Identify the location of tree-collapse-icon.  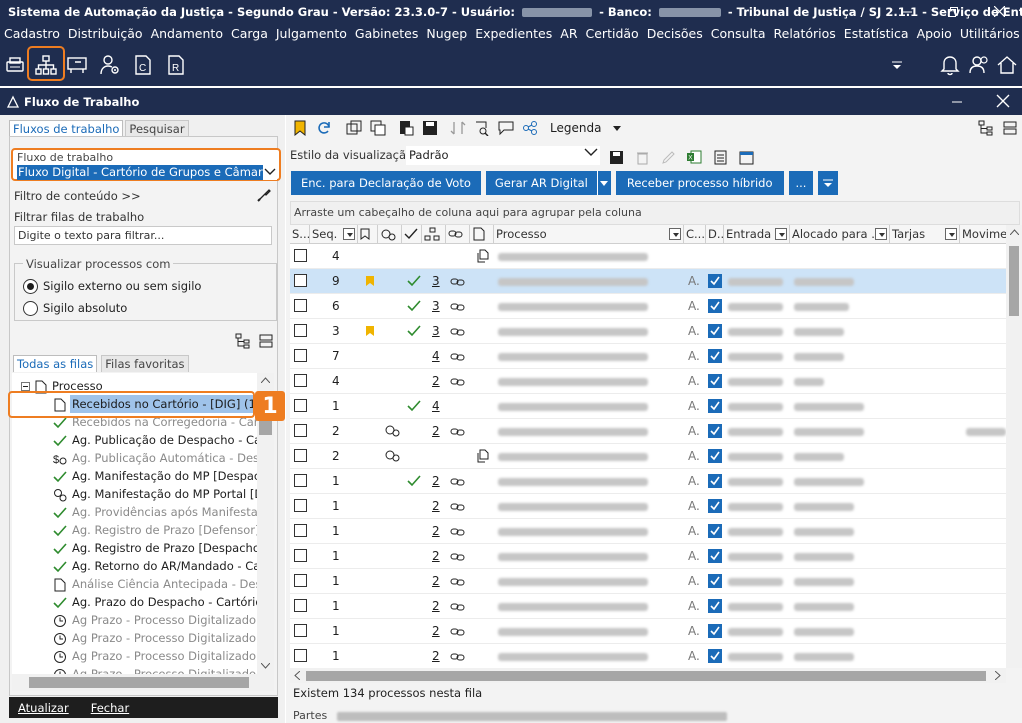
(266, 341).